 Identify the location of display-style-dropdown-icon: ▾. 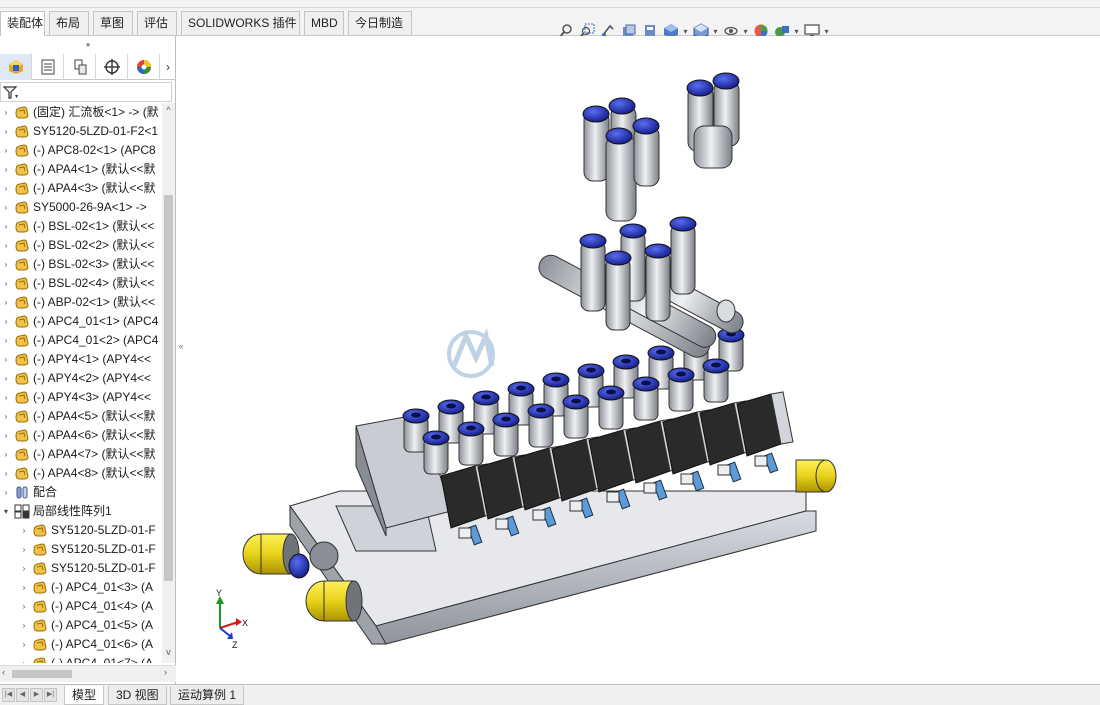
(715, 31).